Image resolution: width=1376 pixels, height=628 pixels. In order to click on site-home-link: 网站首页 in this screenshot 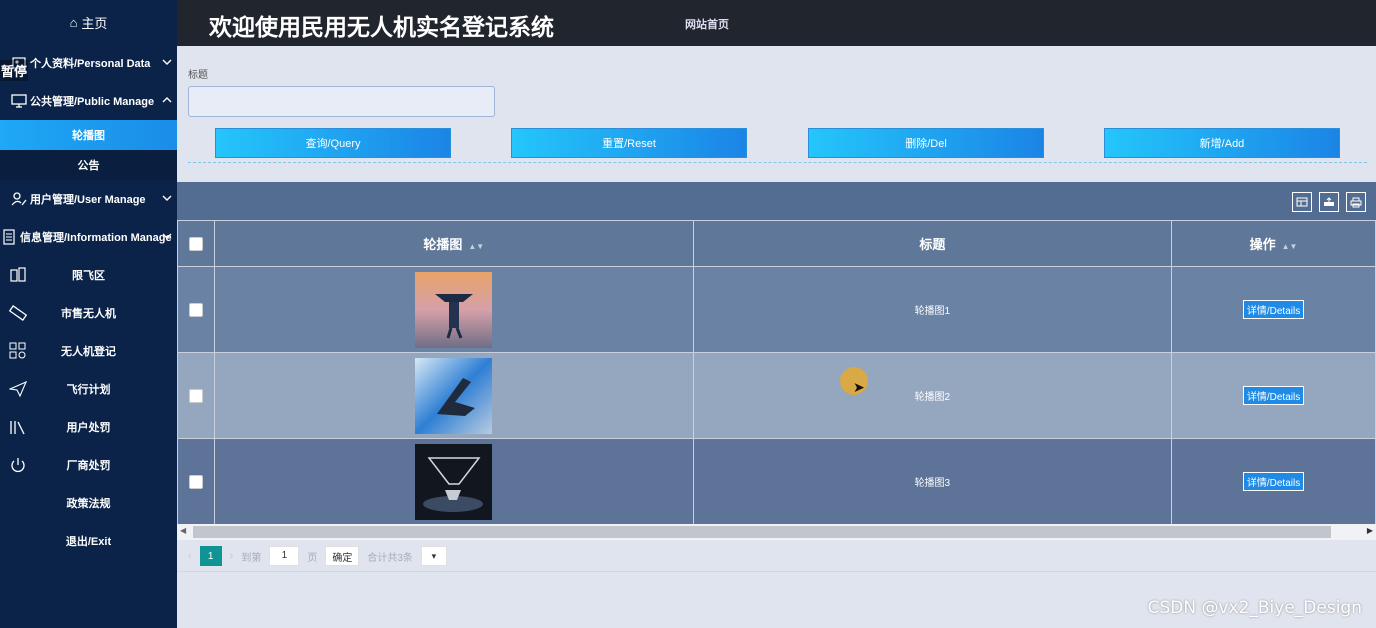, I will do `click(707, 24)`.